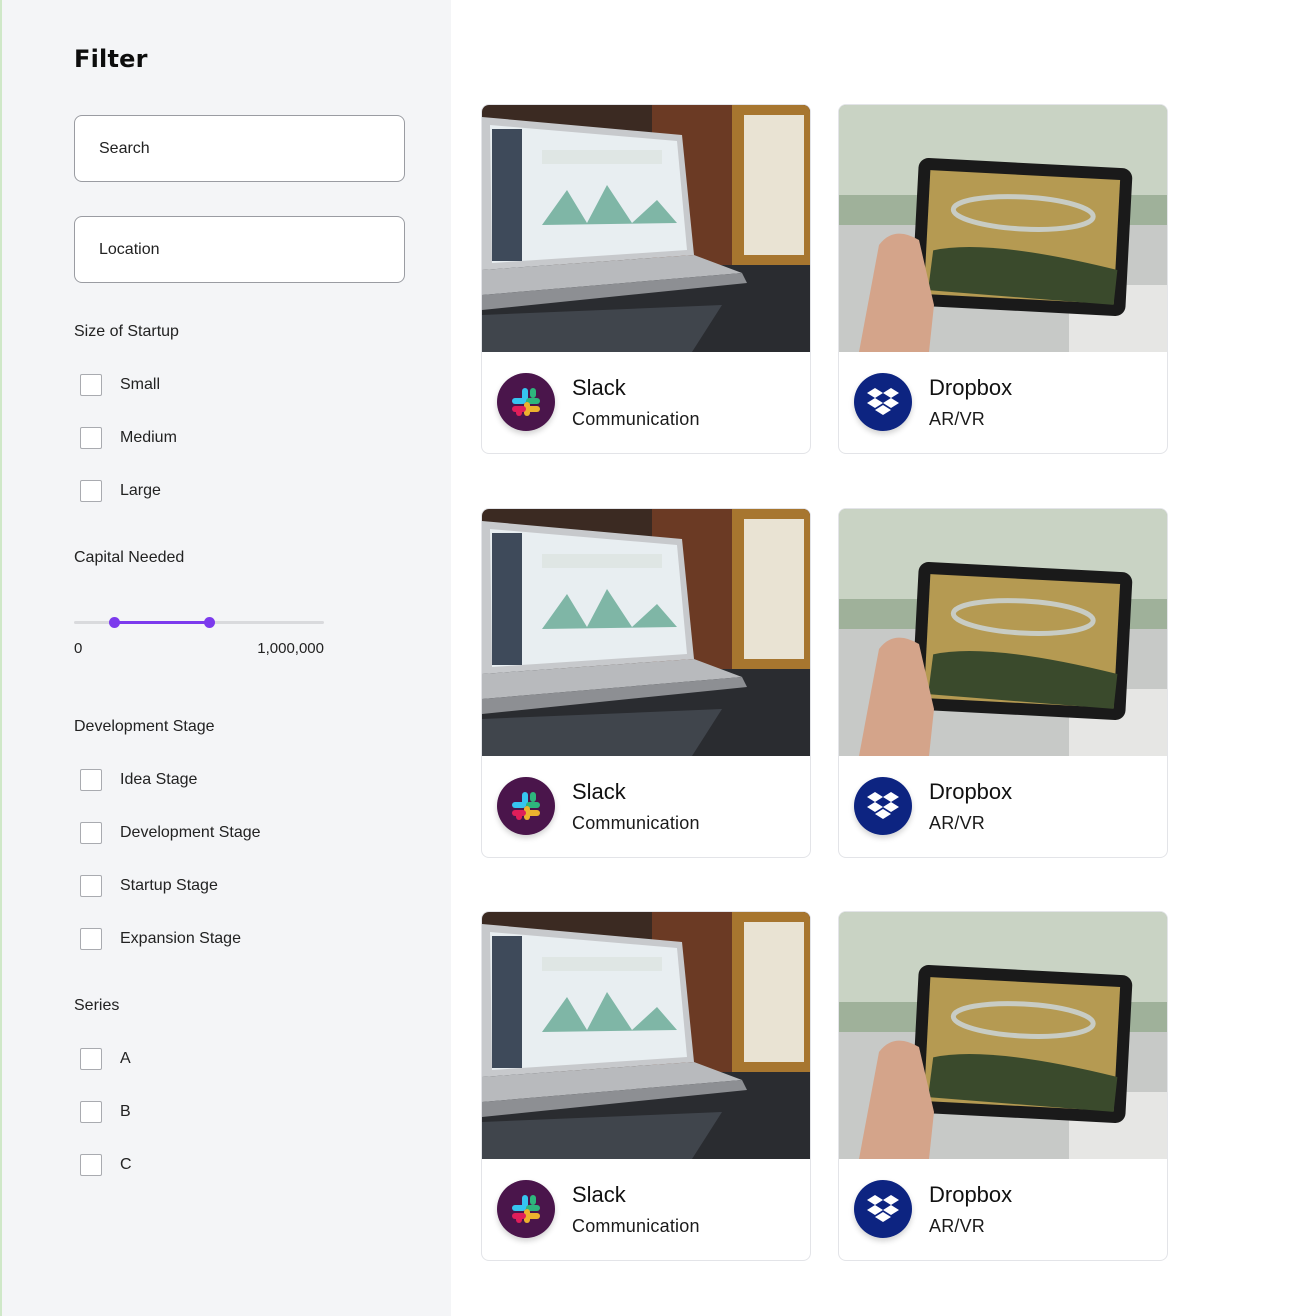 Image resolution: width=1290 pixels, height=1316 pixels. Describe the element at coordinates (91, 1165) in the screenshot. I see `series-c-checkbox` at that location.